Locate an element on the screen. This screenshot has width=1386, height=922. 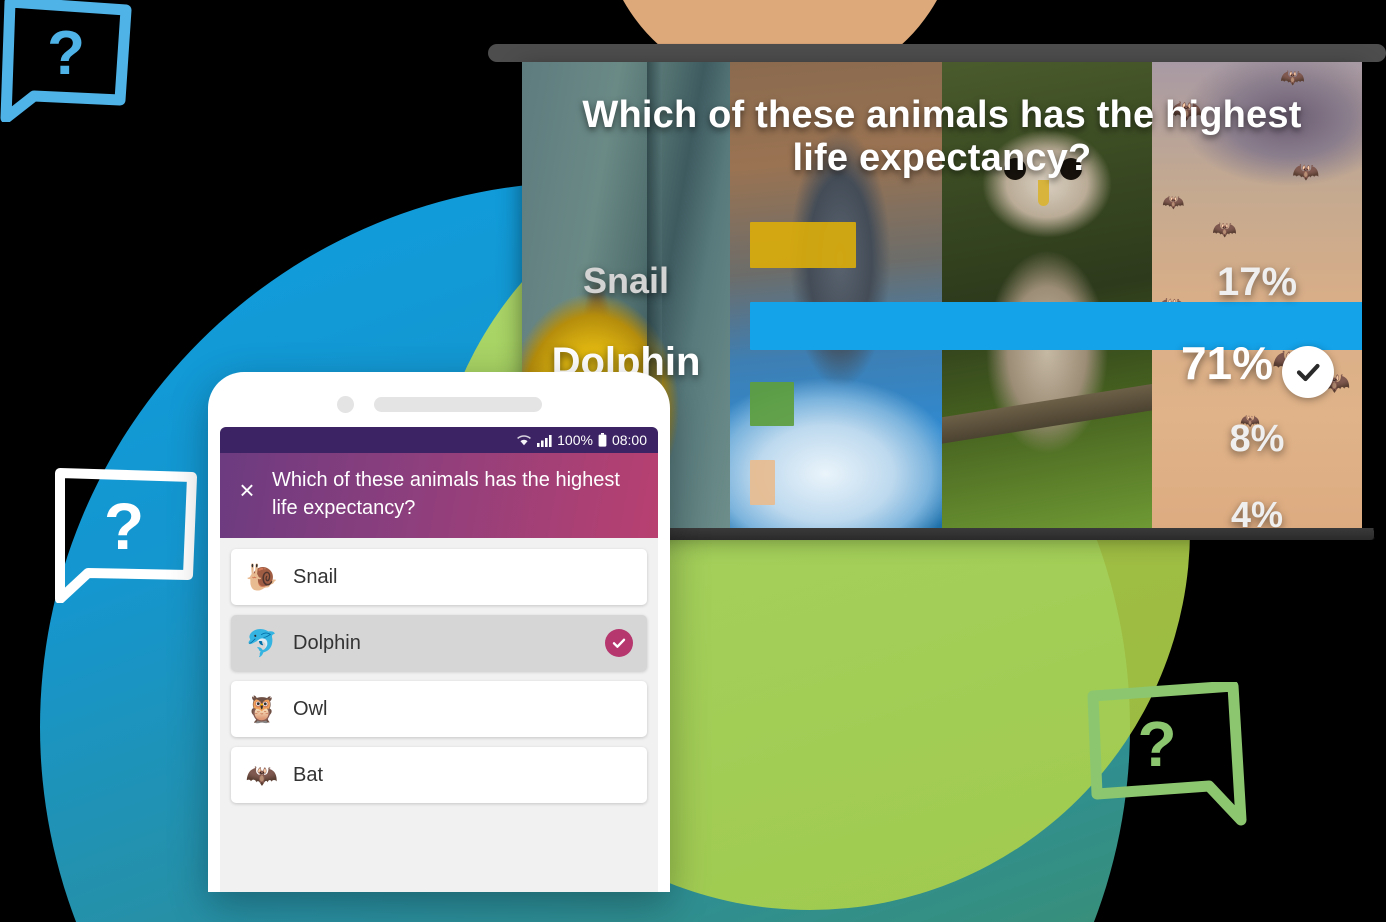
status-bar: 100% 08:00 is located at coordinates (439, 440).